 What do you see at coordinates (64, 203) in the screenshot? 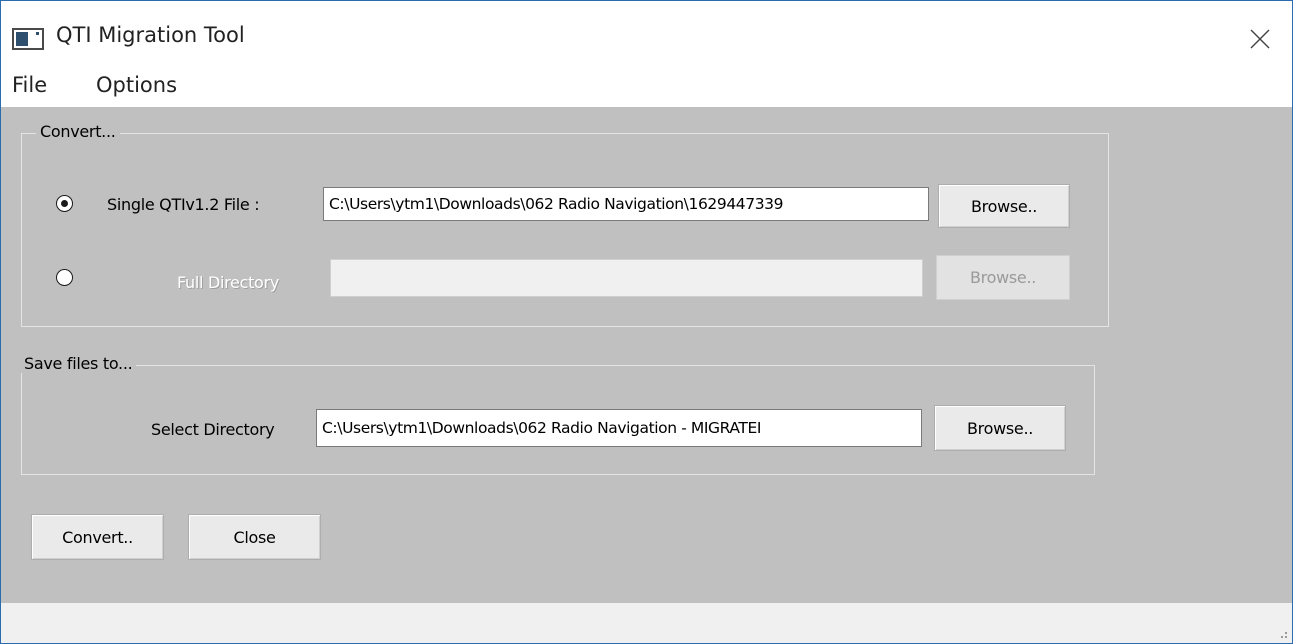
I see `single-file-radio` at bounding box center [64, 203].